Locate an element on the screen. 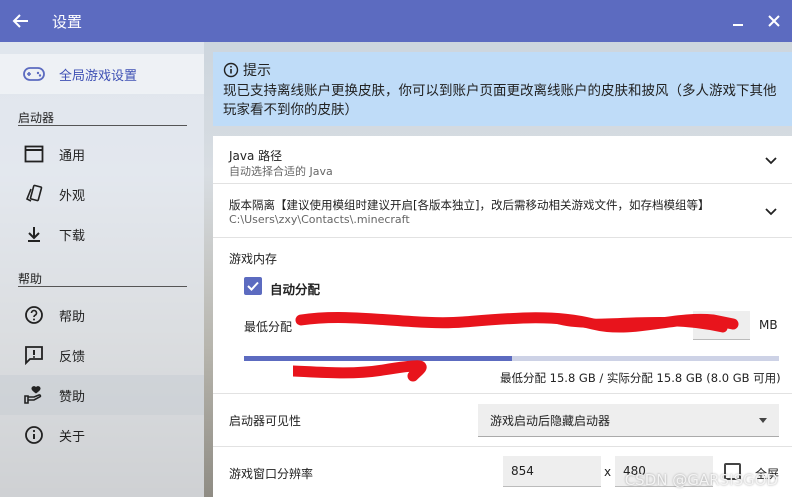 The height and width of the screenshot is (497, 792). launcher-visibility-label: 启动器可见性 is located at coordinates (265, 421).